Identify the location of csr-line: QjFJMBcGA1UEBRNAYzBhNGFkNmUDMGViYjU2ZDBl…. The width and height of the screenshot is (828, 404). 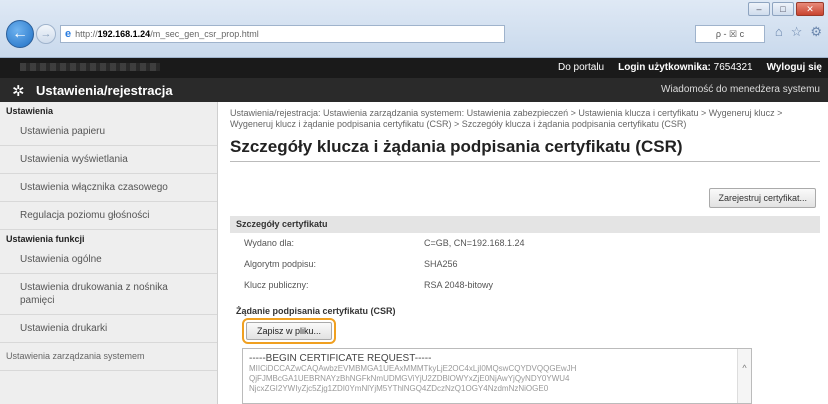
(409, 378).